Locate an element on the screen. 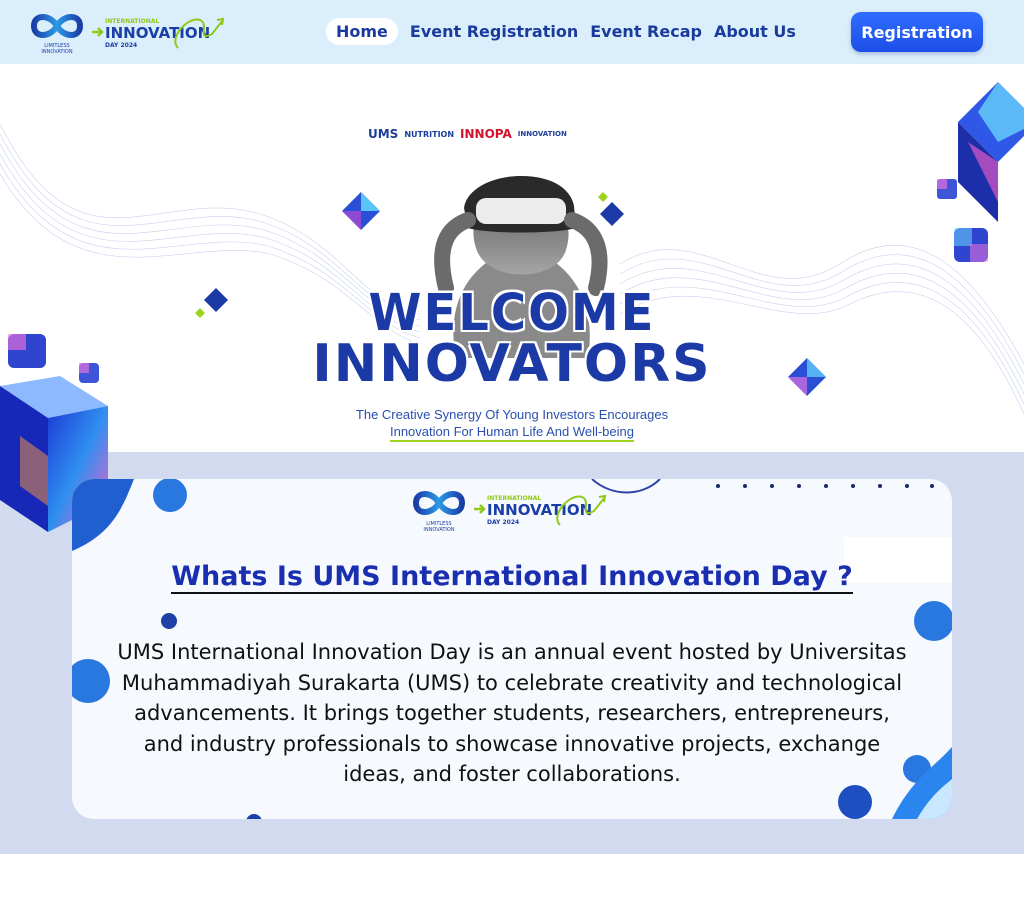 Image resolution: width=1024 pixels, height=898 pixels. hero-headline-innovators: INNOVATORS is located at coordinates (512, 364).